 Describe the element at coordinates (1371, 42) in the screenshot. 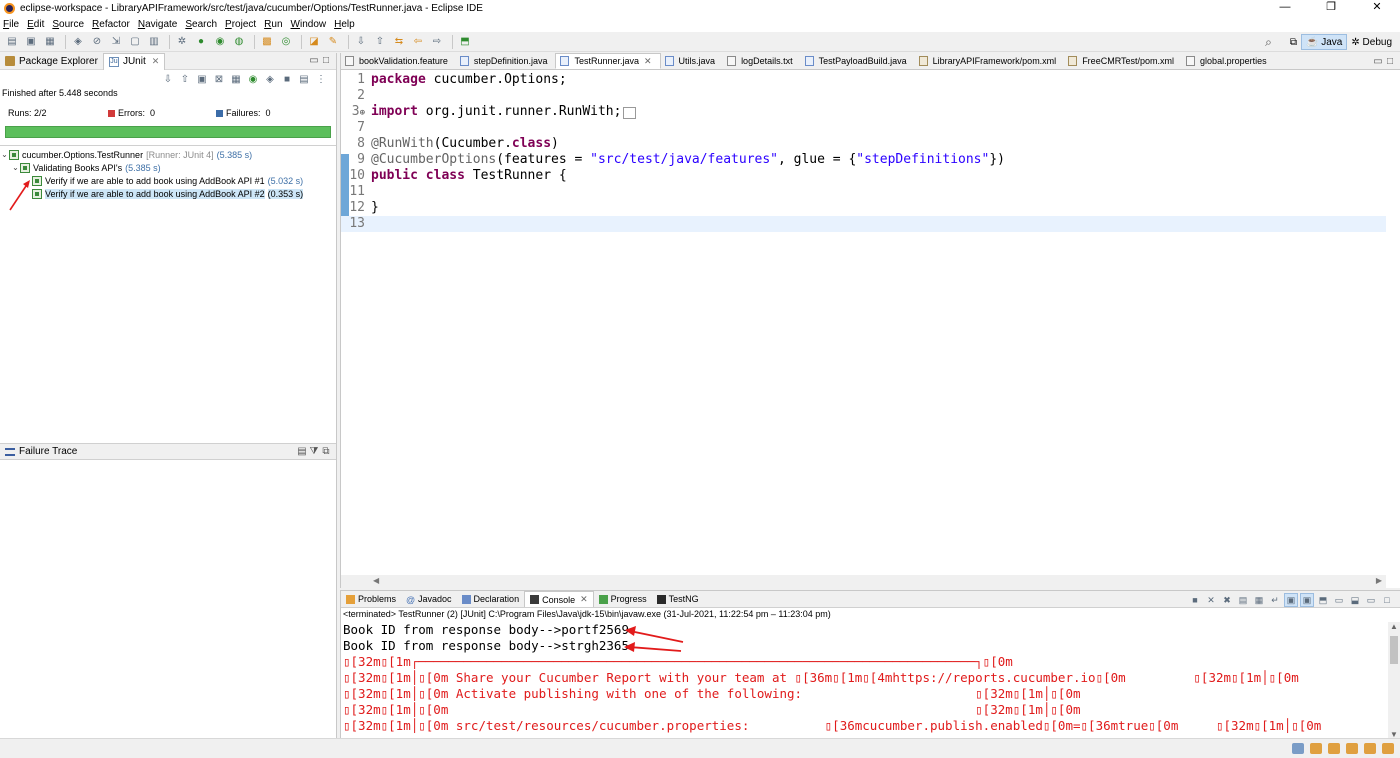

I see `perspective-debug: ✲ Debug` at that location.